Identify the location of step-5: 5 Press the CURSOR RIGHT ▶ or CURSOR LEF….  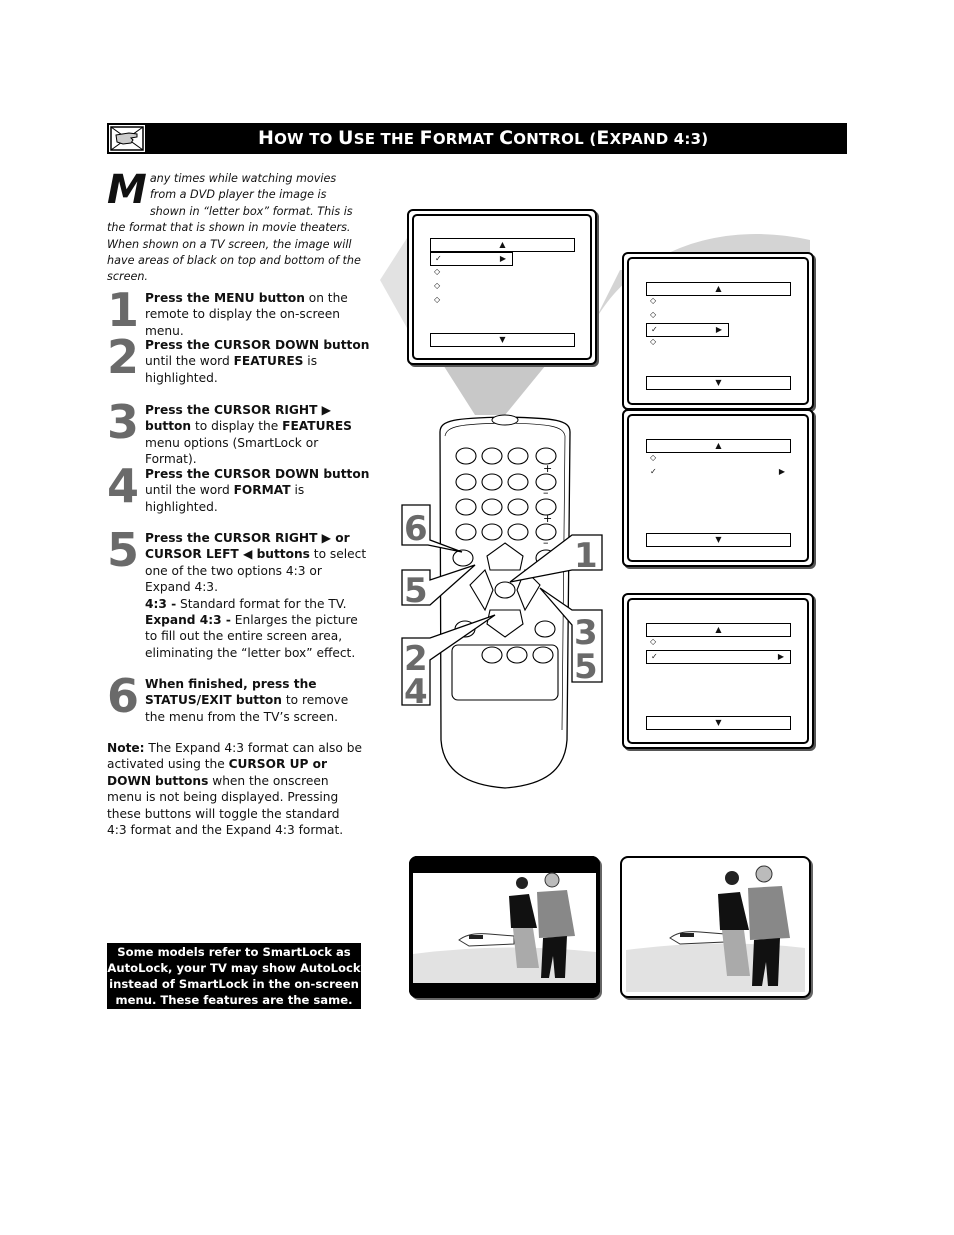
(238, 594).